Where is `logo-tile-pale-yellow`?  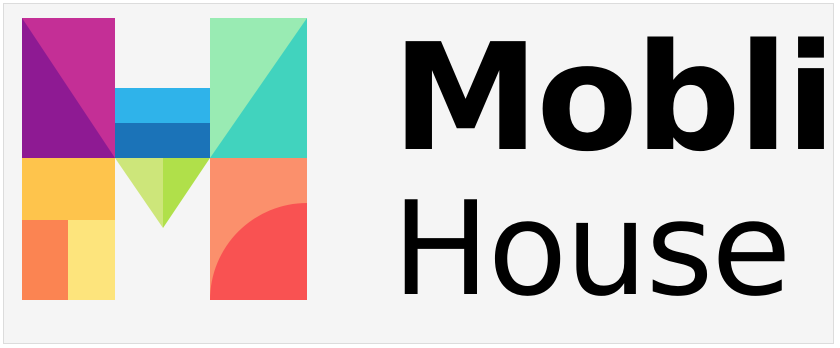
logo-tile-pale-yellow is located at coordinates (91, 260).